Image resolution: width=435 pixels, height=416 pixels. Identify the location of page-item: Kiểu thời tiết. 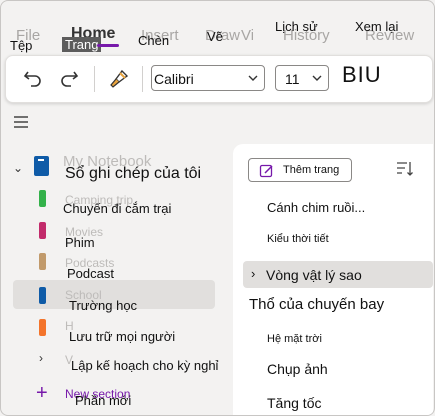
(298, 239).